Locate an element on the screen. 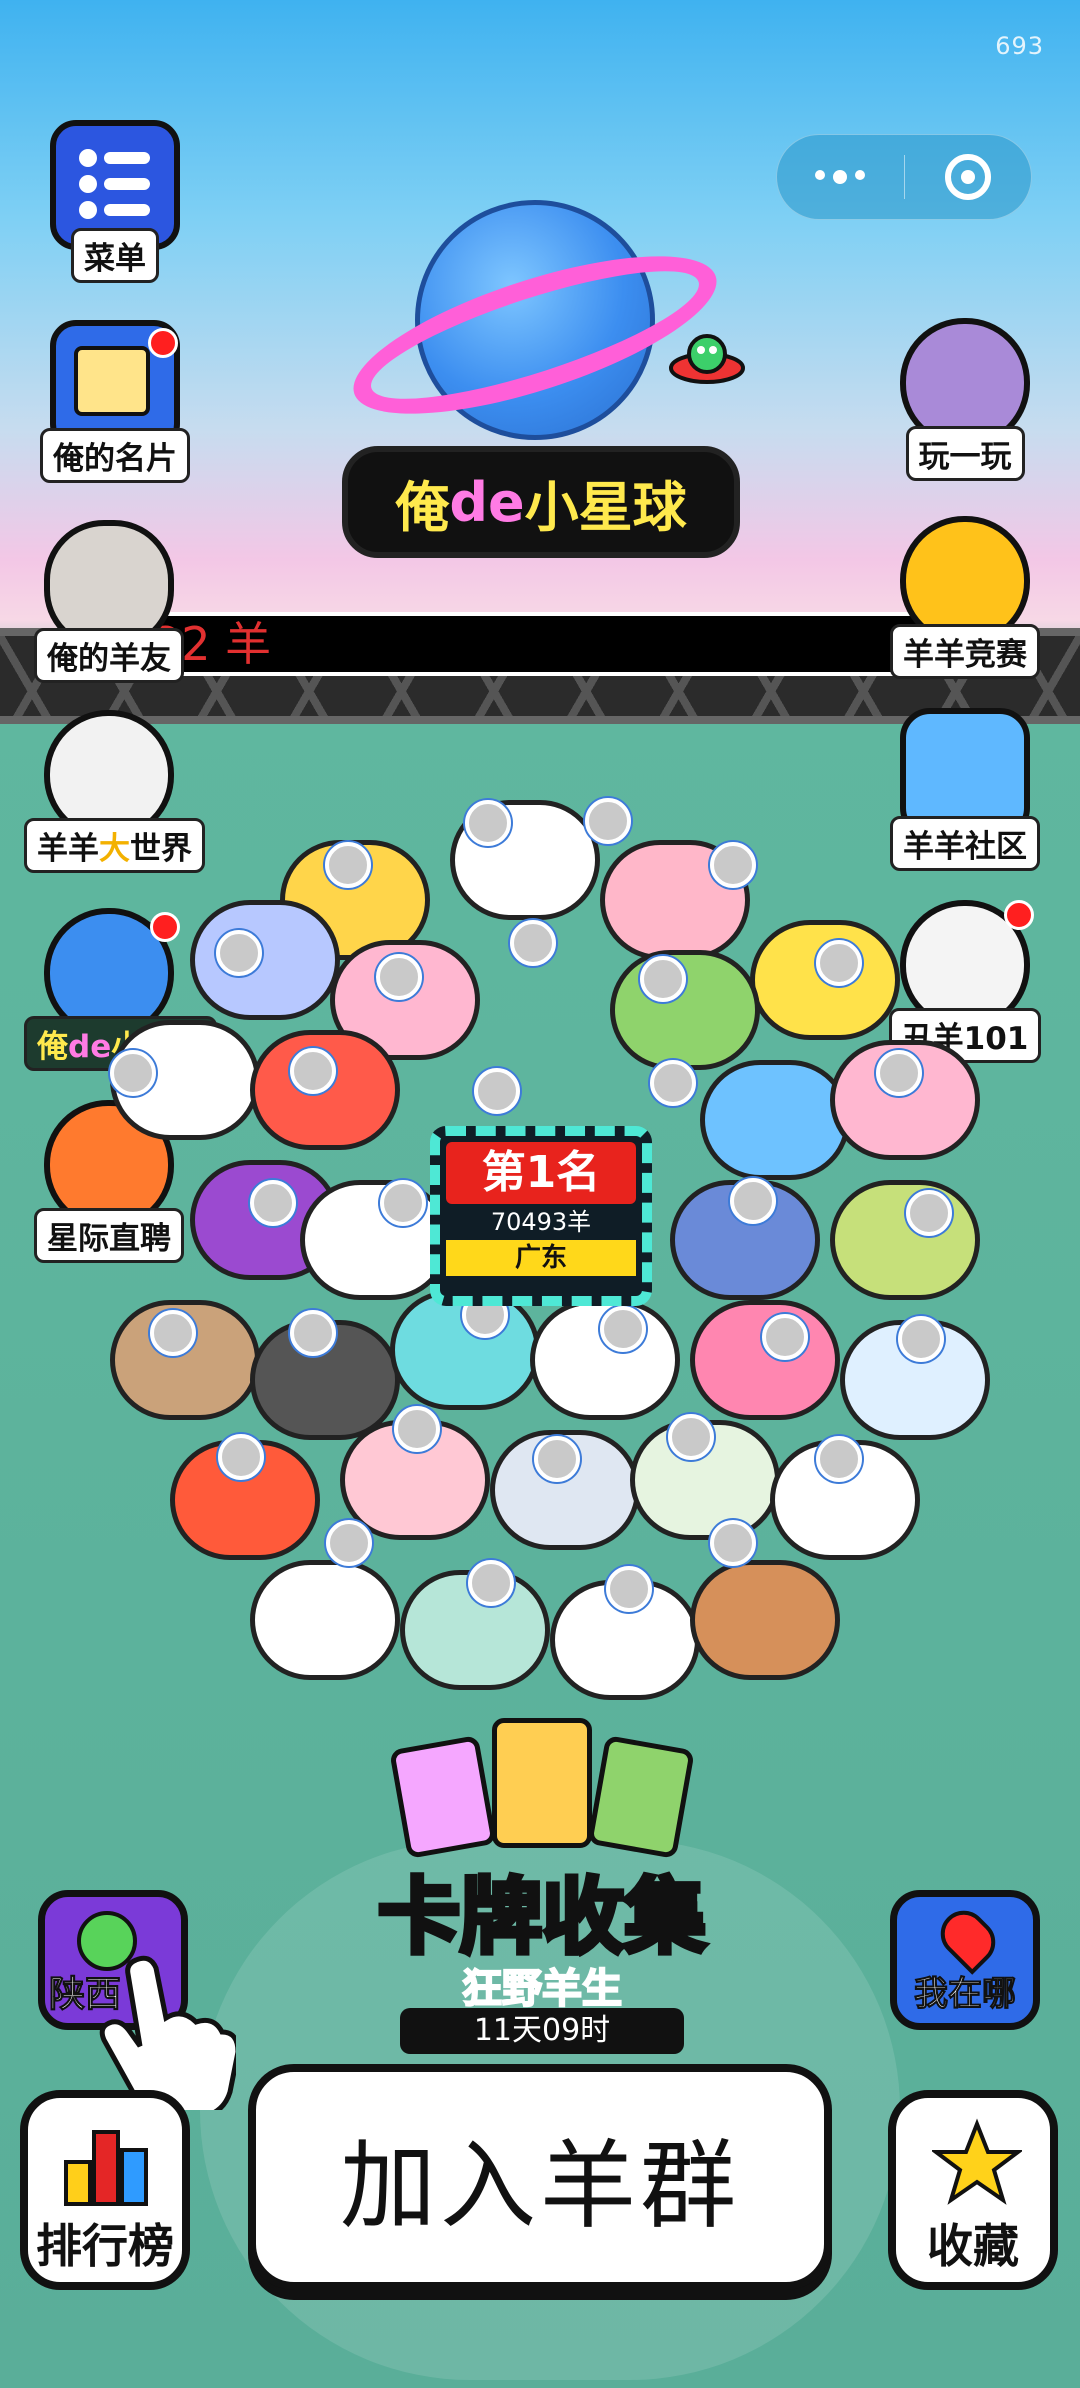 Image resolution: width=1080 pixels, height=2388 pixels. rank-region: 广东 is located at coordinates (541, 1258).